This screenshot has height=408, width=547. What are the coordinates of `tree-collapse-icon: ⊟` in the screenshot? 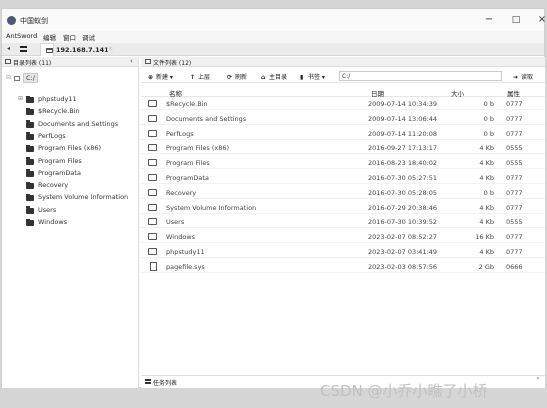 It's located at (8, 77).